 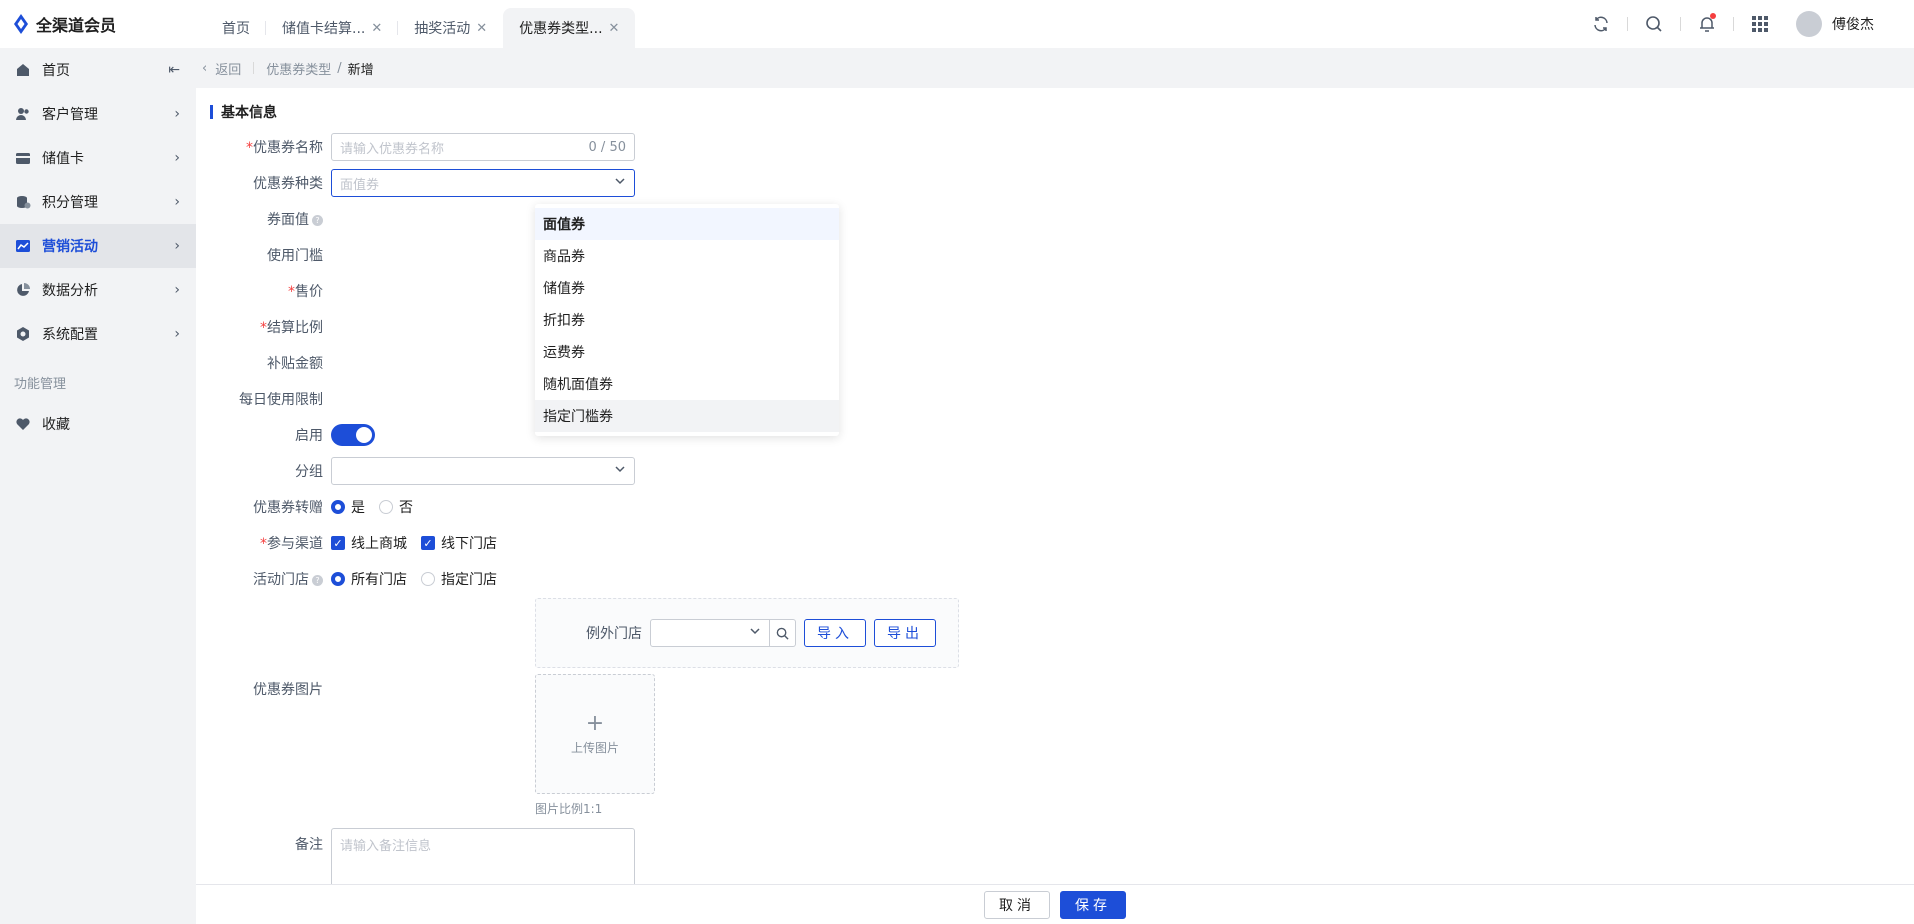 I want to click on save-button: 保存, so click(x=1093, y=904).